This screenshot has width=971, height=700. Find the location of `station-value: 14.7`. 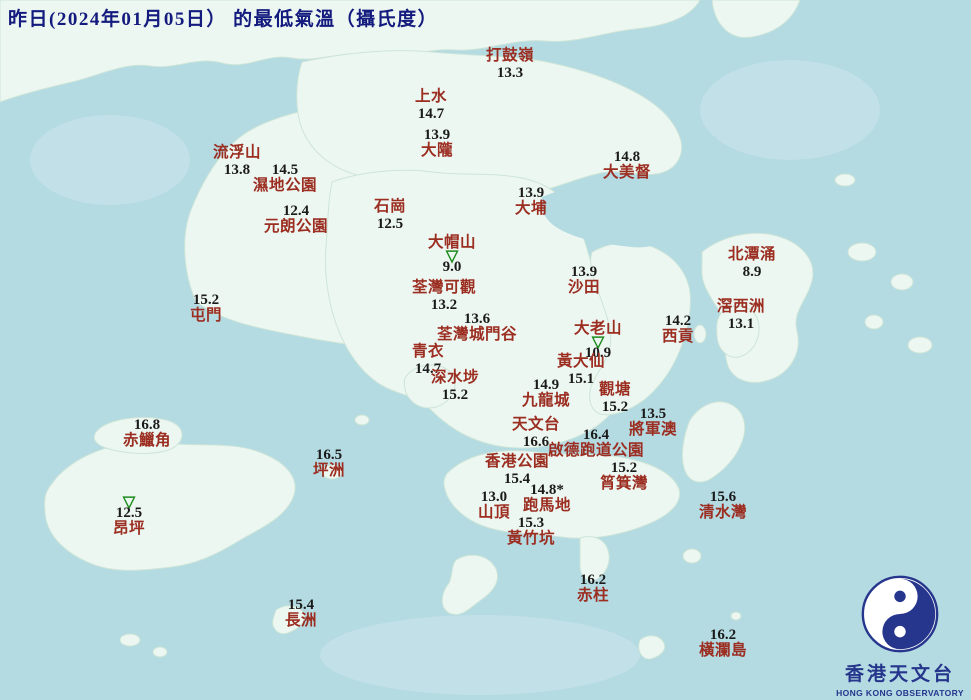

station-value: 14.7 is located at coordinates (431, 113).